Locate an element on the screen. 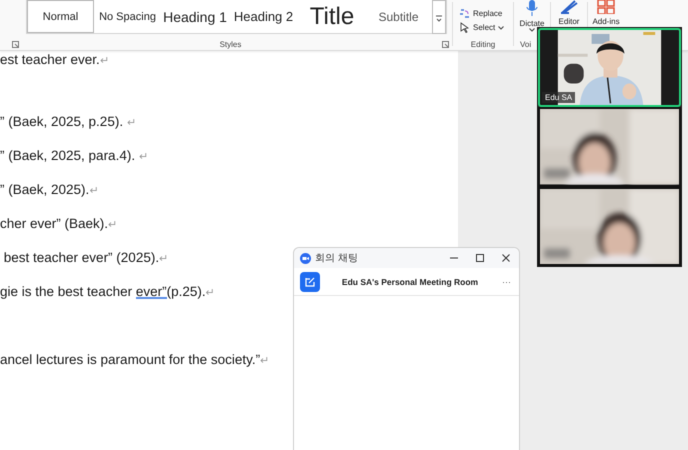 The width and height of the screenshot is (688, 450). cursor-icon is located at coordinates (464, 27).